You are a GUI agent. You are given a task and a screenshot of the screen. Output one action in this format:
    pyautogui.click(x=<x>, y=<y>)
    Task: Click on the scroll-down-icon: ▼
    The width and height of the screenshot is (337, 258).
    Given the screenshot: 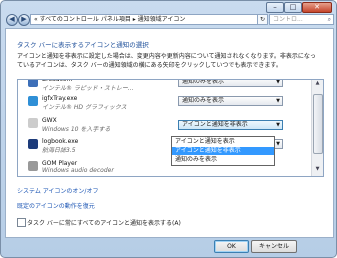 What is the action you would take?
    pyautogui.click(x=317, y=170)
    